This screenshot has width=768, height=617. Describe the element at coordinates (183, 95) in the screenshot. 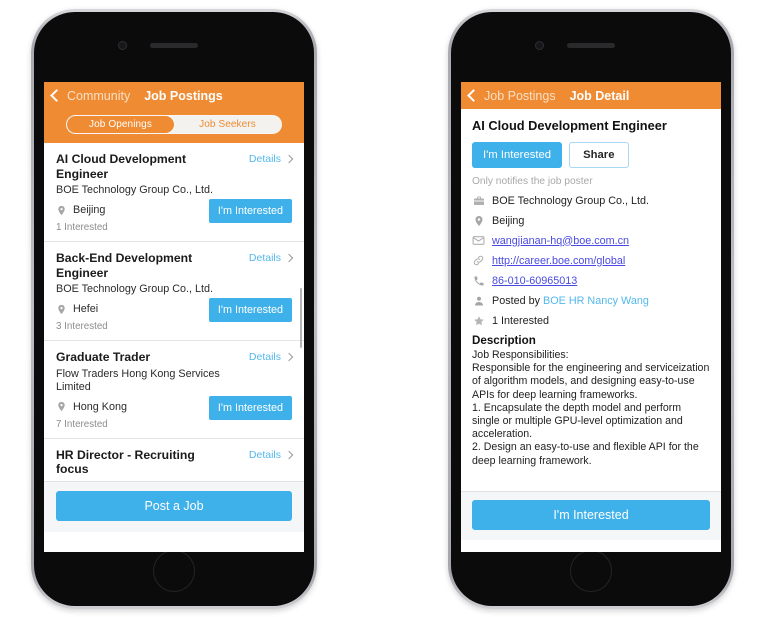

I see `page-title: Job Postings` at that location.